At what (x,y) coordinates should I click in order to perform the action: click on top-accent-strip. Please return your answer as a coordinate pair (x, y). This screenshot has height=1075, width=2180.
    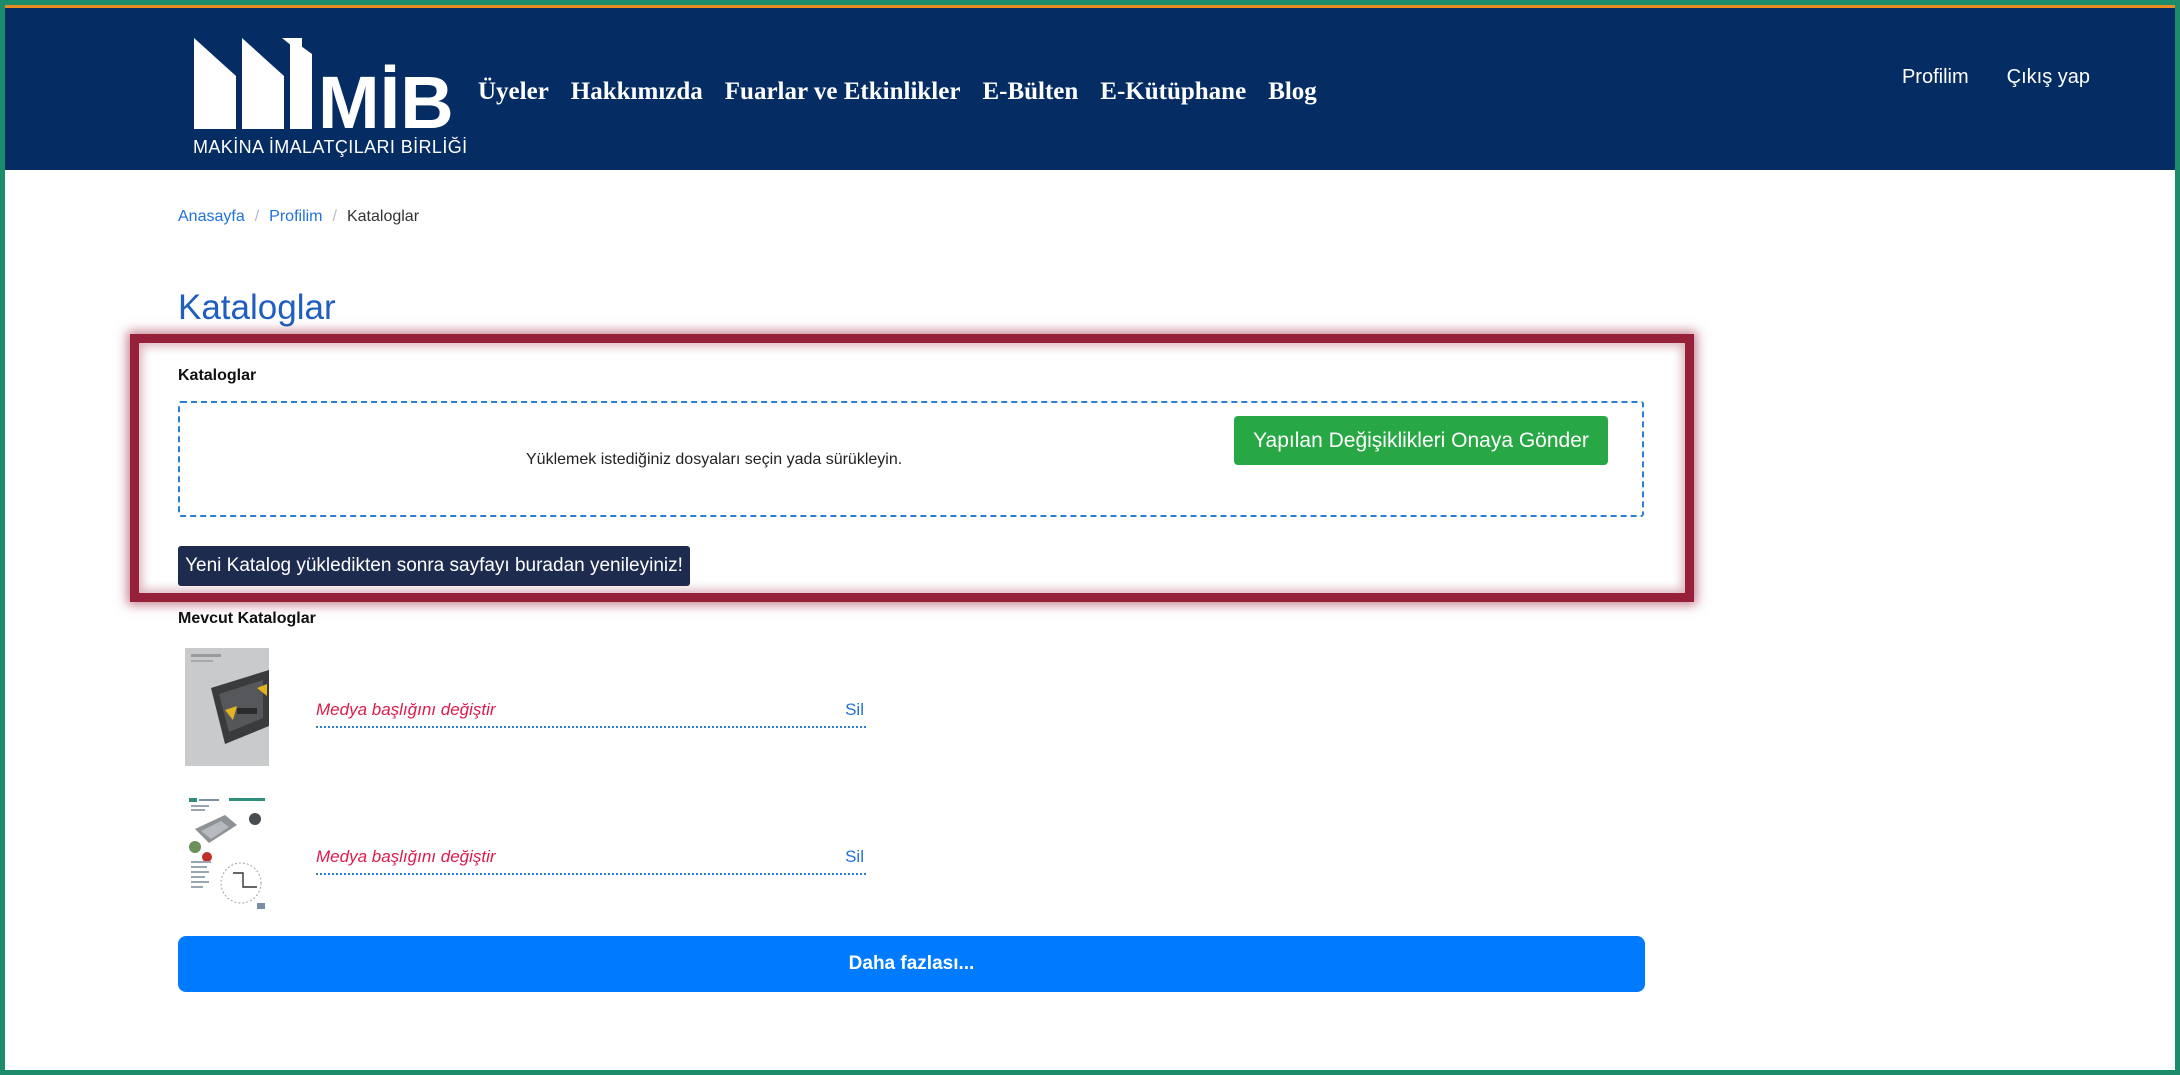
    Looking at the image, I should click on (1090, 4).